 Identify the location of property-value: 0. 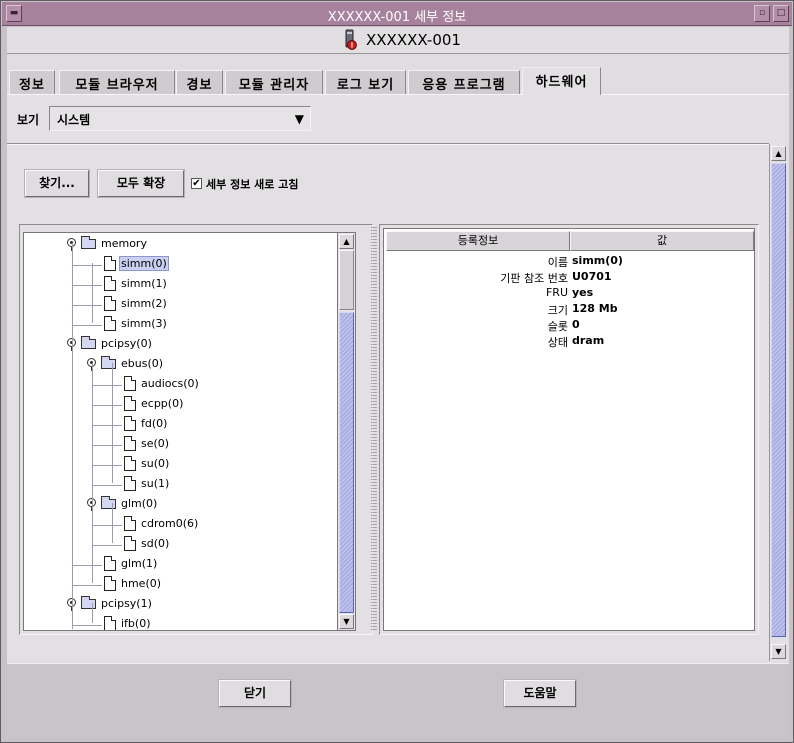
(576, 324).